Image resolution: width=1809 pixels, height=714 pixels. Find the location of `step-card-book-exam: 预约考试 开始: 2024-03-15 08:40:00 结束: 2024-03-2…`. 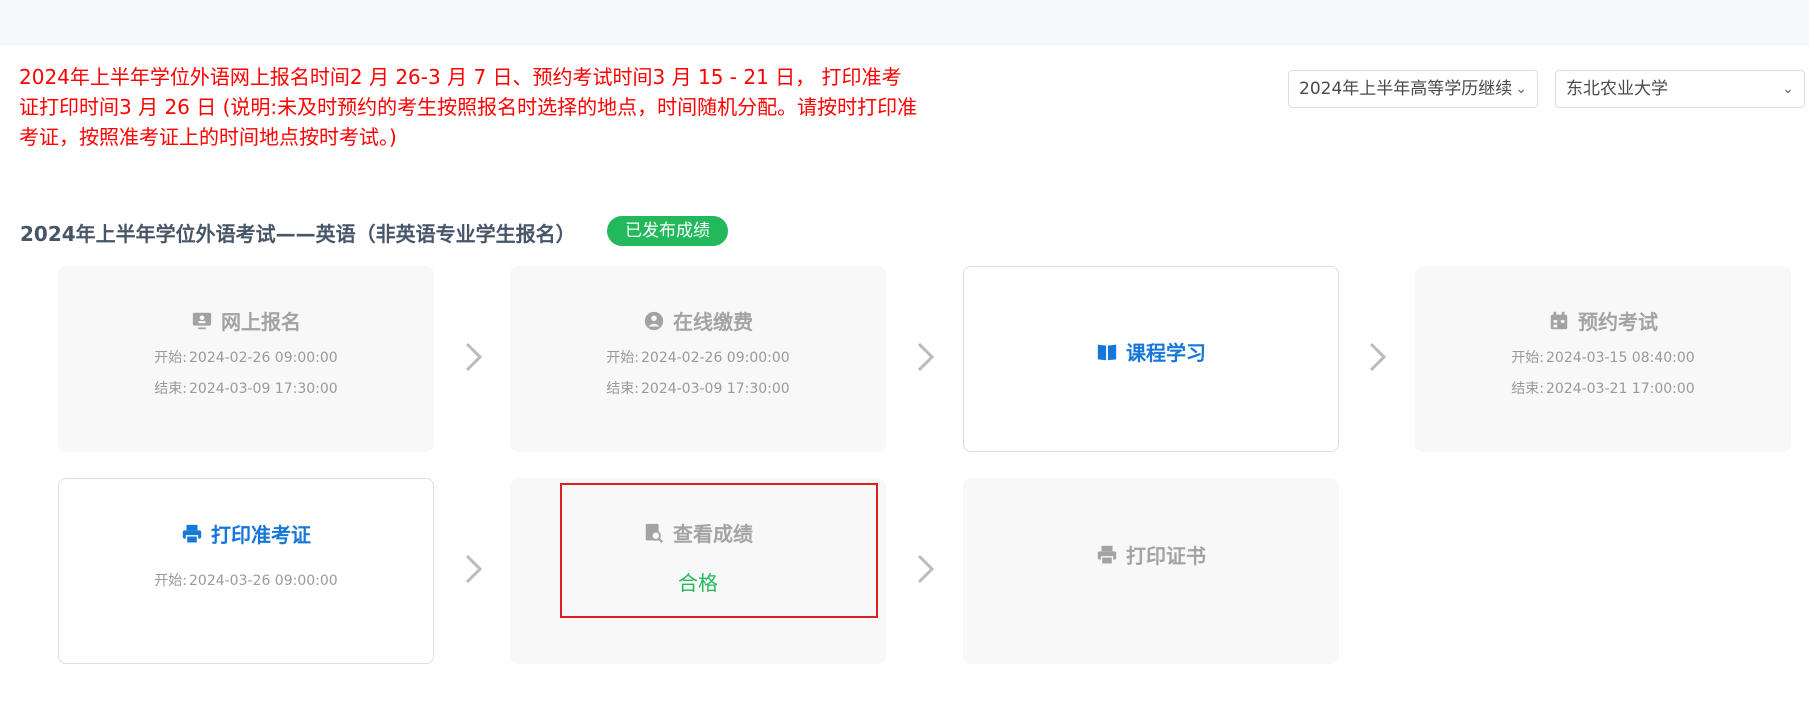

step-card-book-exam: 预约考试 开始: 2024-03-15 08:40:00 结束: 2024-03-2… is located at coordinates (1603, 359).